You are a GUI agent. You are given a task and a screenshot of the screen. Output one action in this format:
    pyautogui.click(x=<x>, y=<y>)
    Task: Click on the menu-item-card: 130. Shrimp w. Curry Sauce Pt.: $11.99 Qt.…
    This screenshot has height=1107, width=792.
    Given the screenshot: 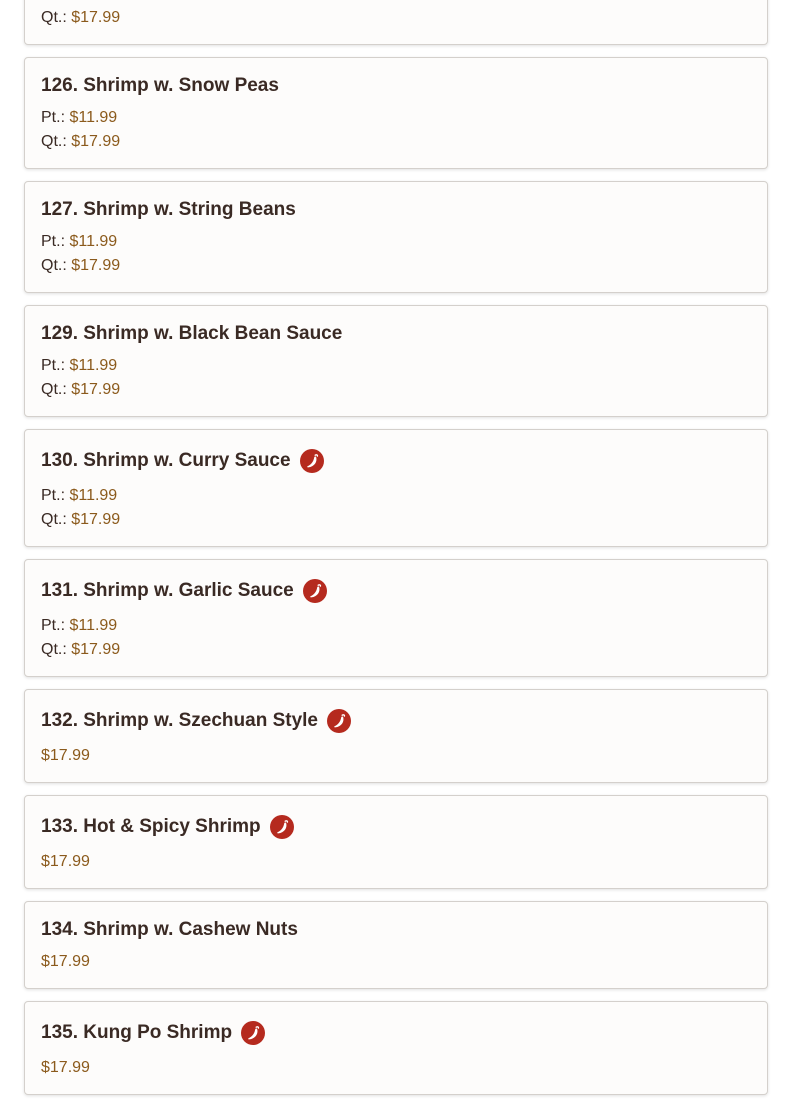 What is the action you would take?
    pyautogui.click(x=396, y=488)
    